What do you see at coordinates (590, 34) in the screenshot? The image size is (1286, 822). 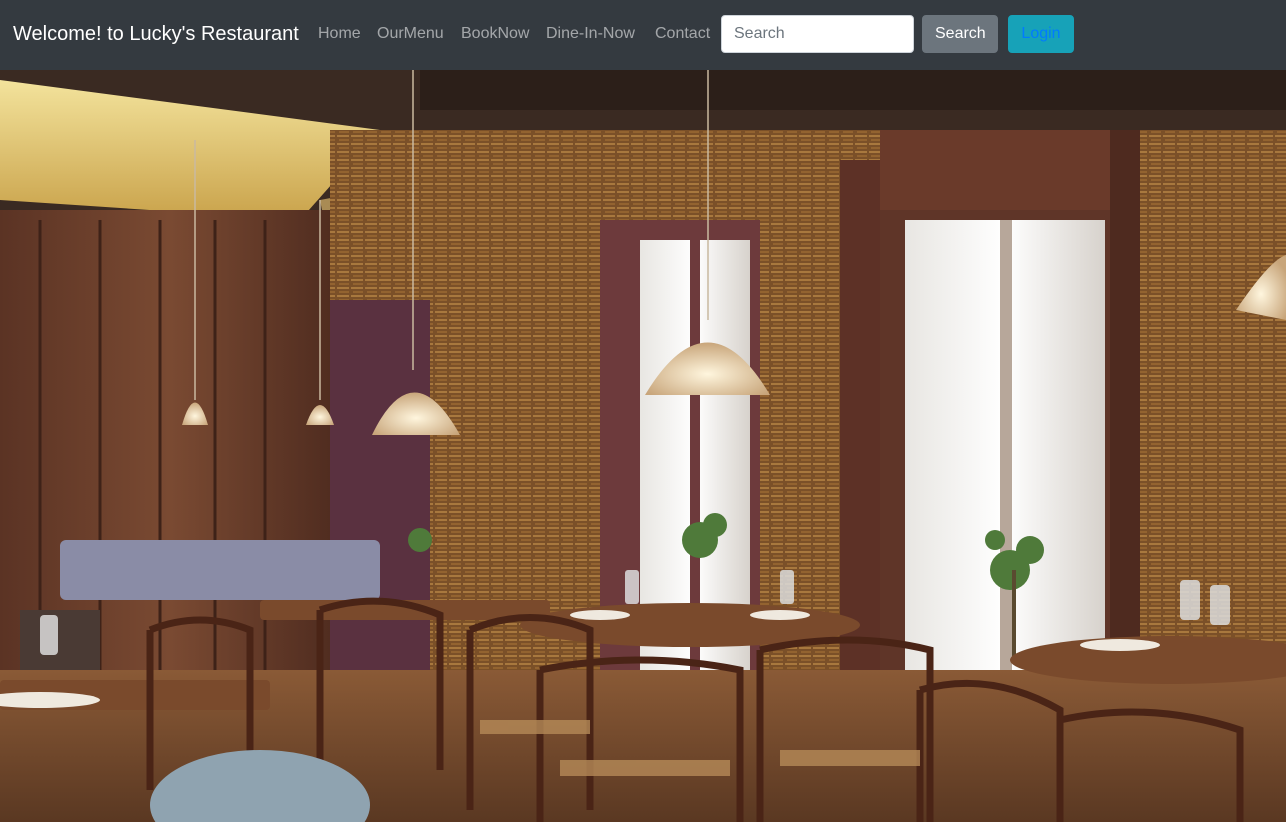 I see `nav-link-dine-in-now: Dine-In-Now` at bounding box center [590, 34].